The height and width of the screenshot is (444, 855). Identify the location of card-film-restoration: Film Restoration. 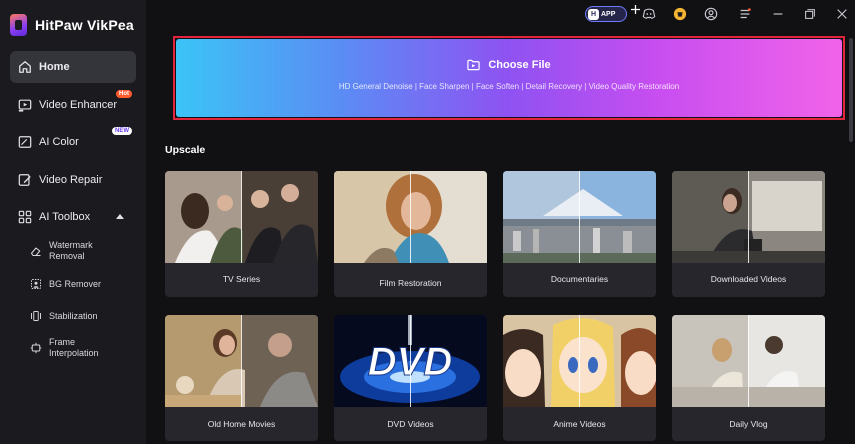
(410, 234).